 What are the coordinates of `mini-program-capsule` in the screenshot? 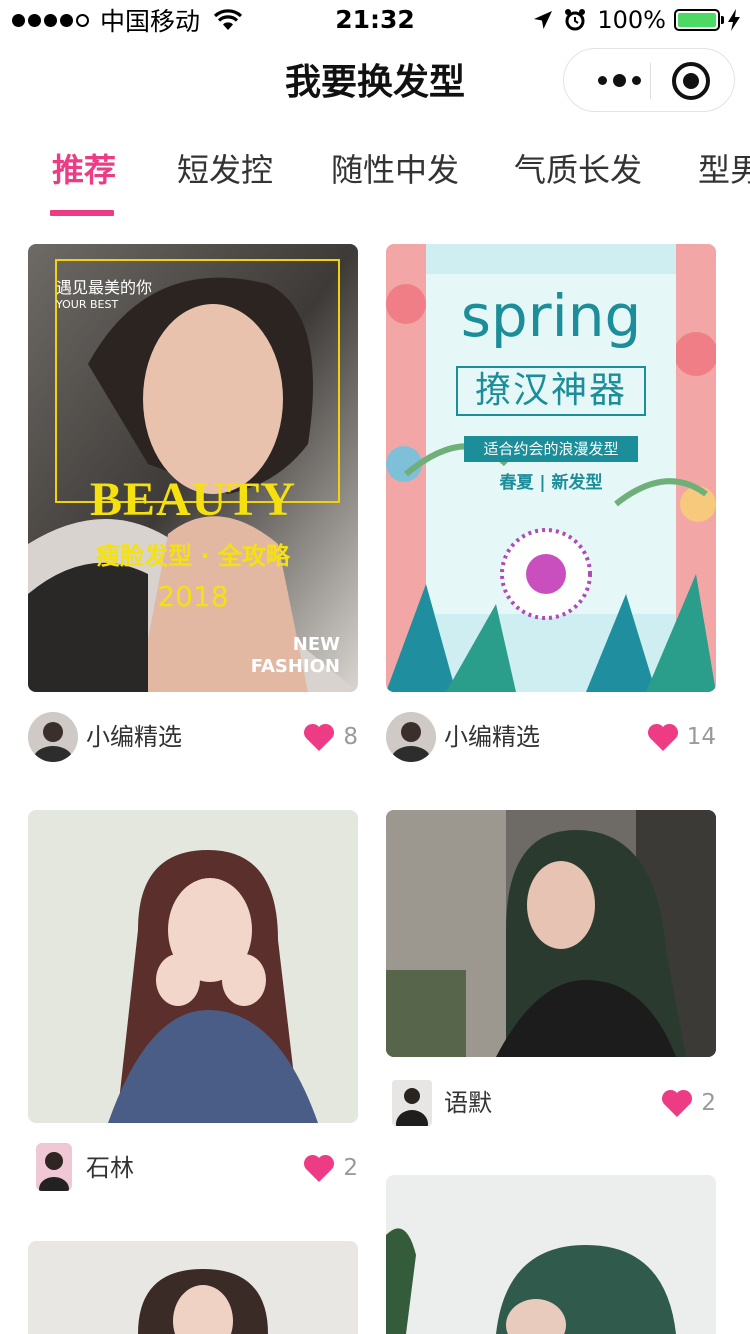 It's located at (649, 80).